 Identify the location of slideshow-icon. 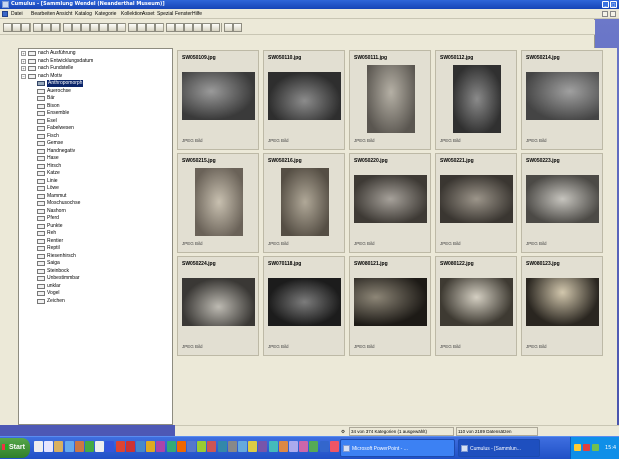
(179, 27).